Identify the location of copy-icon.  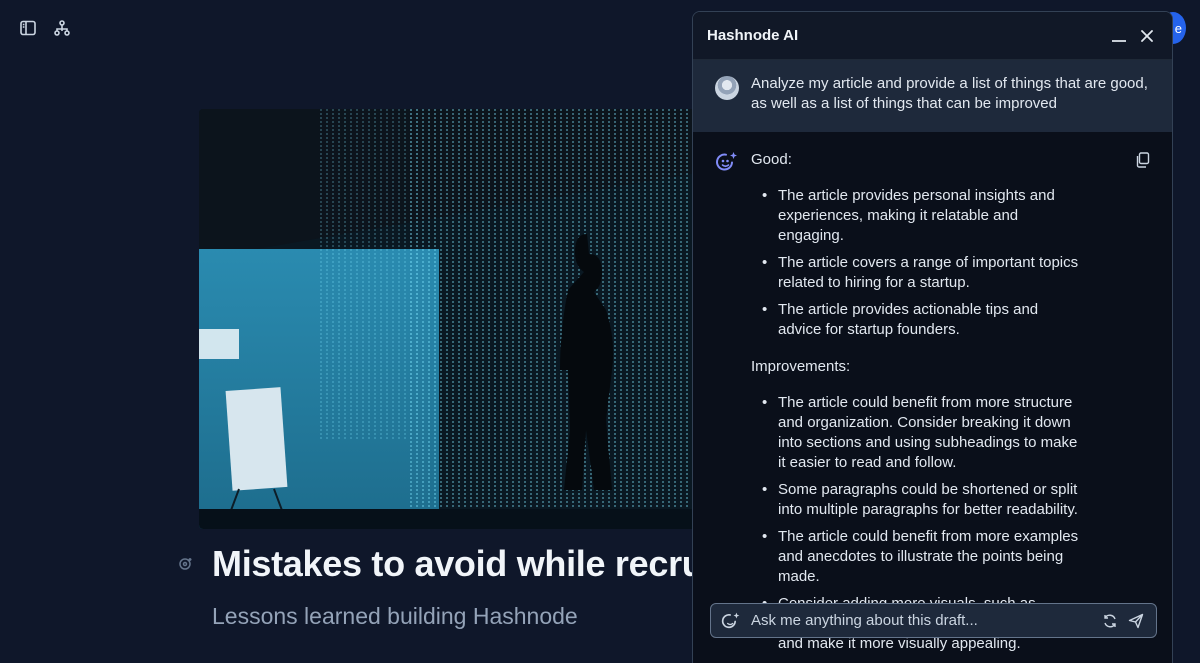
(1142, 160).